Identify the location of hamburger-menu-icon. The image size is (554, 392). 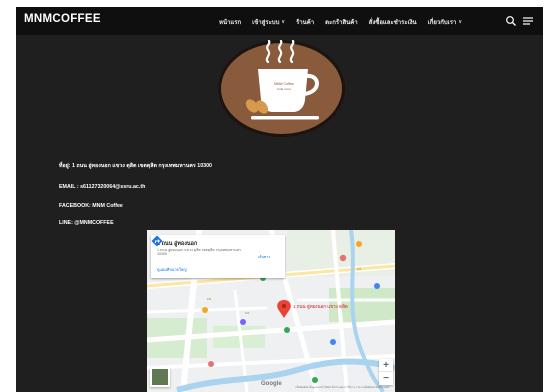
(528, 21).